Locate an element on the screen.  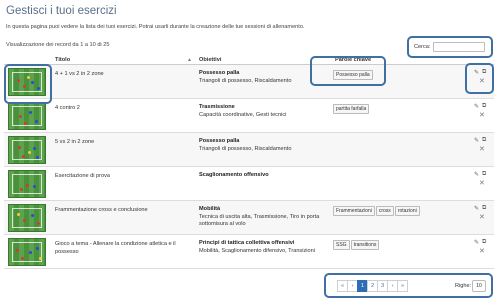
column-objectives: Obiettivi is located at coordinates (210, 60).